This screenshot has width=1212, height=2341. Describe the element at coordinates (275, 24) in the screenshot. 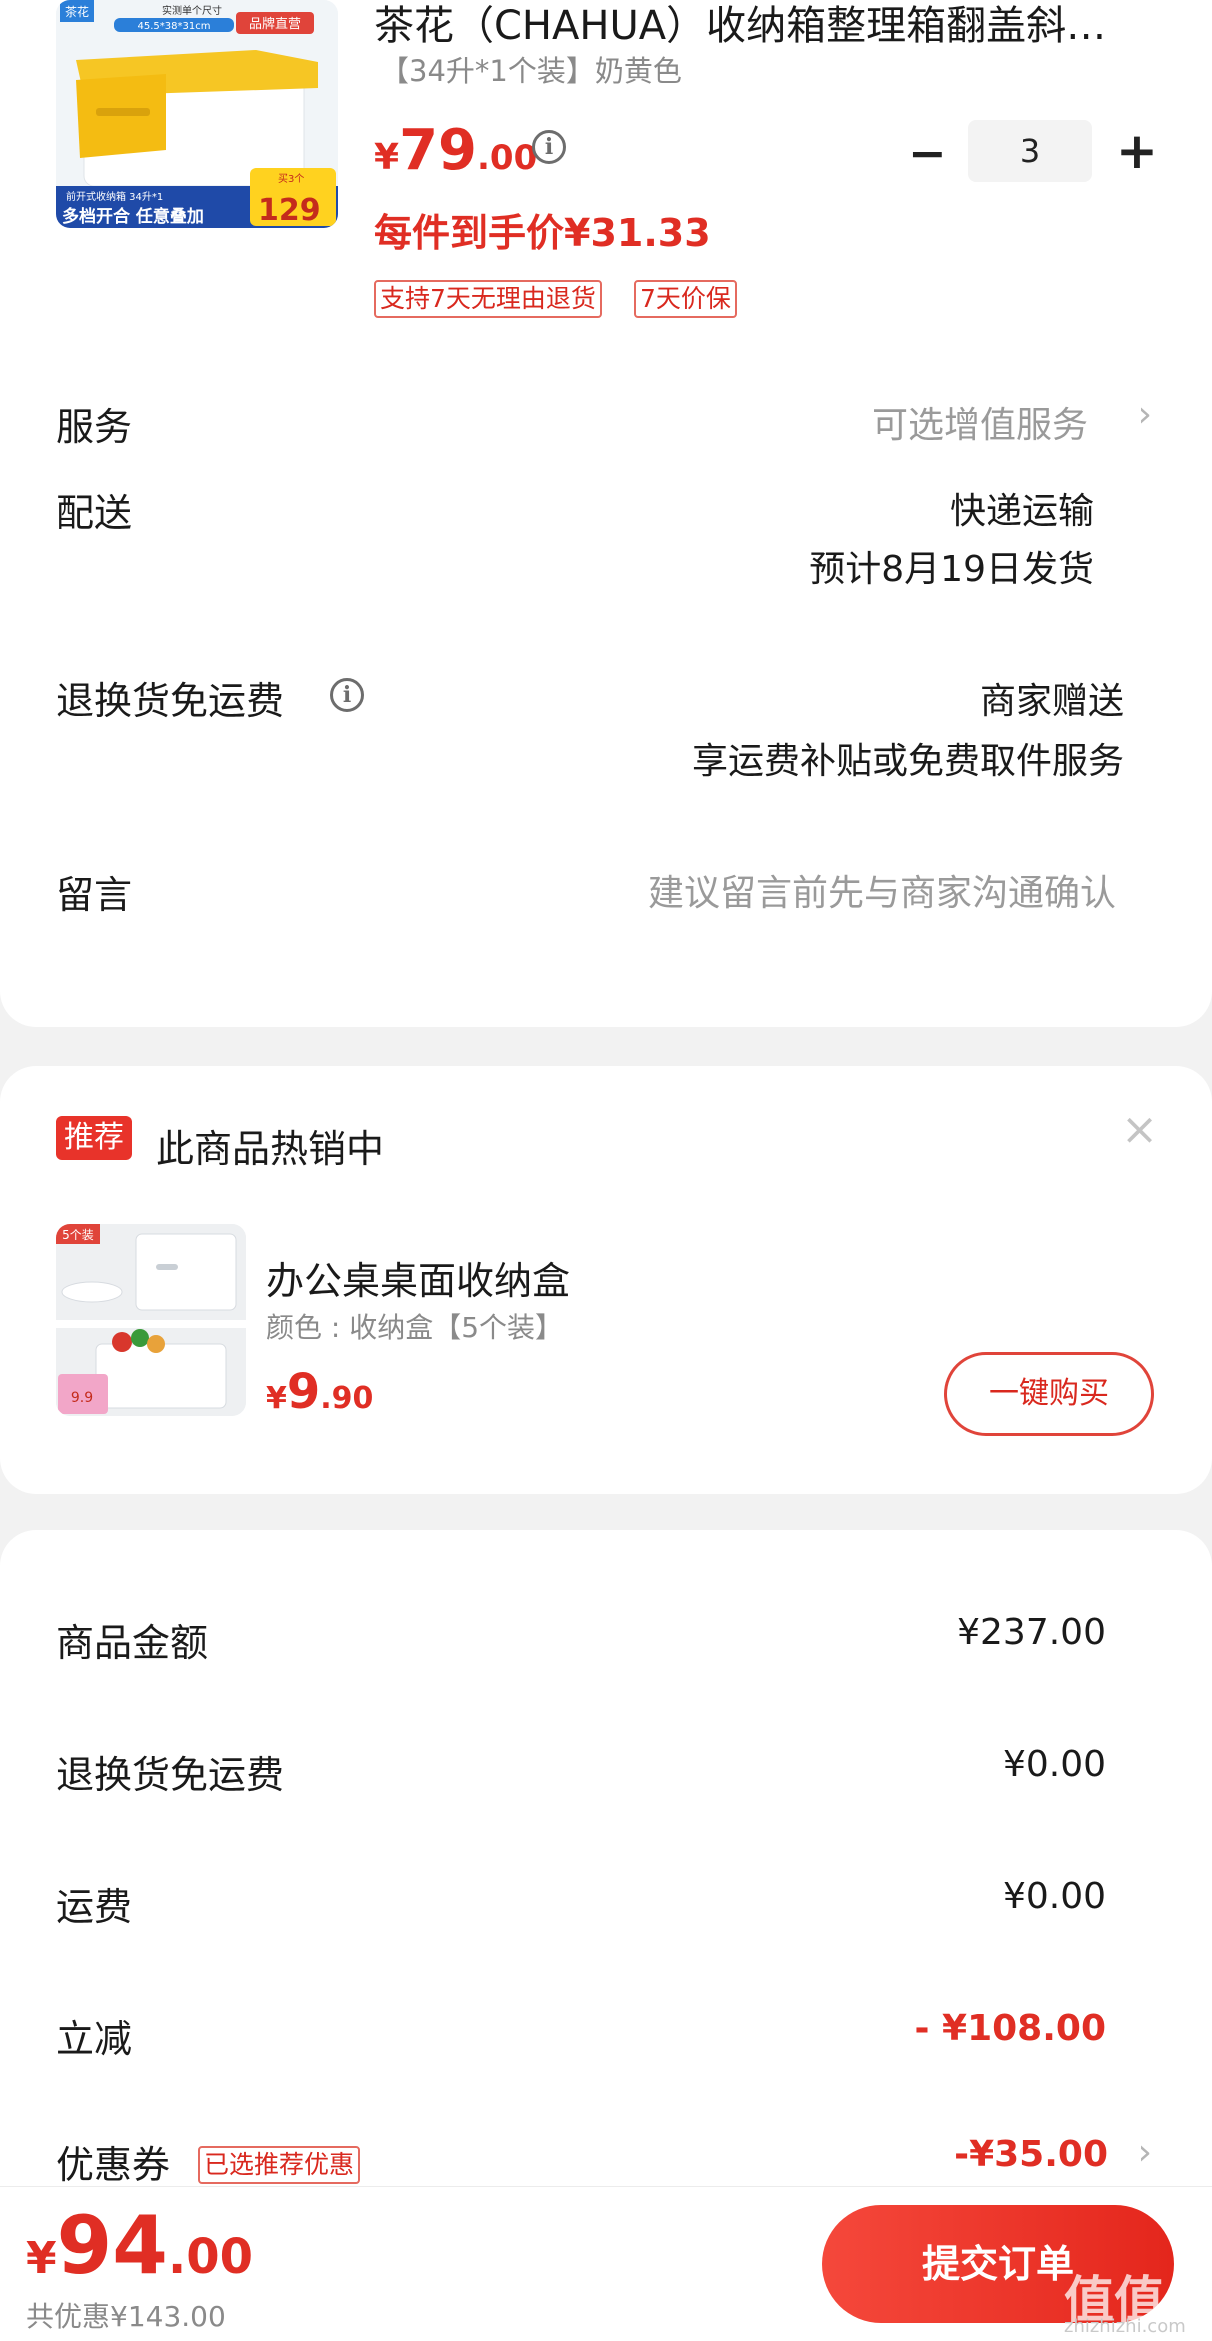

I see `svg-text: 品牌直营` at that location.